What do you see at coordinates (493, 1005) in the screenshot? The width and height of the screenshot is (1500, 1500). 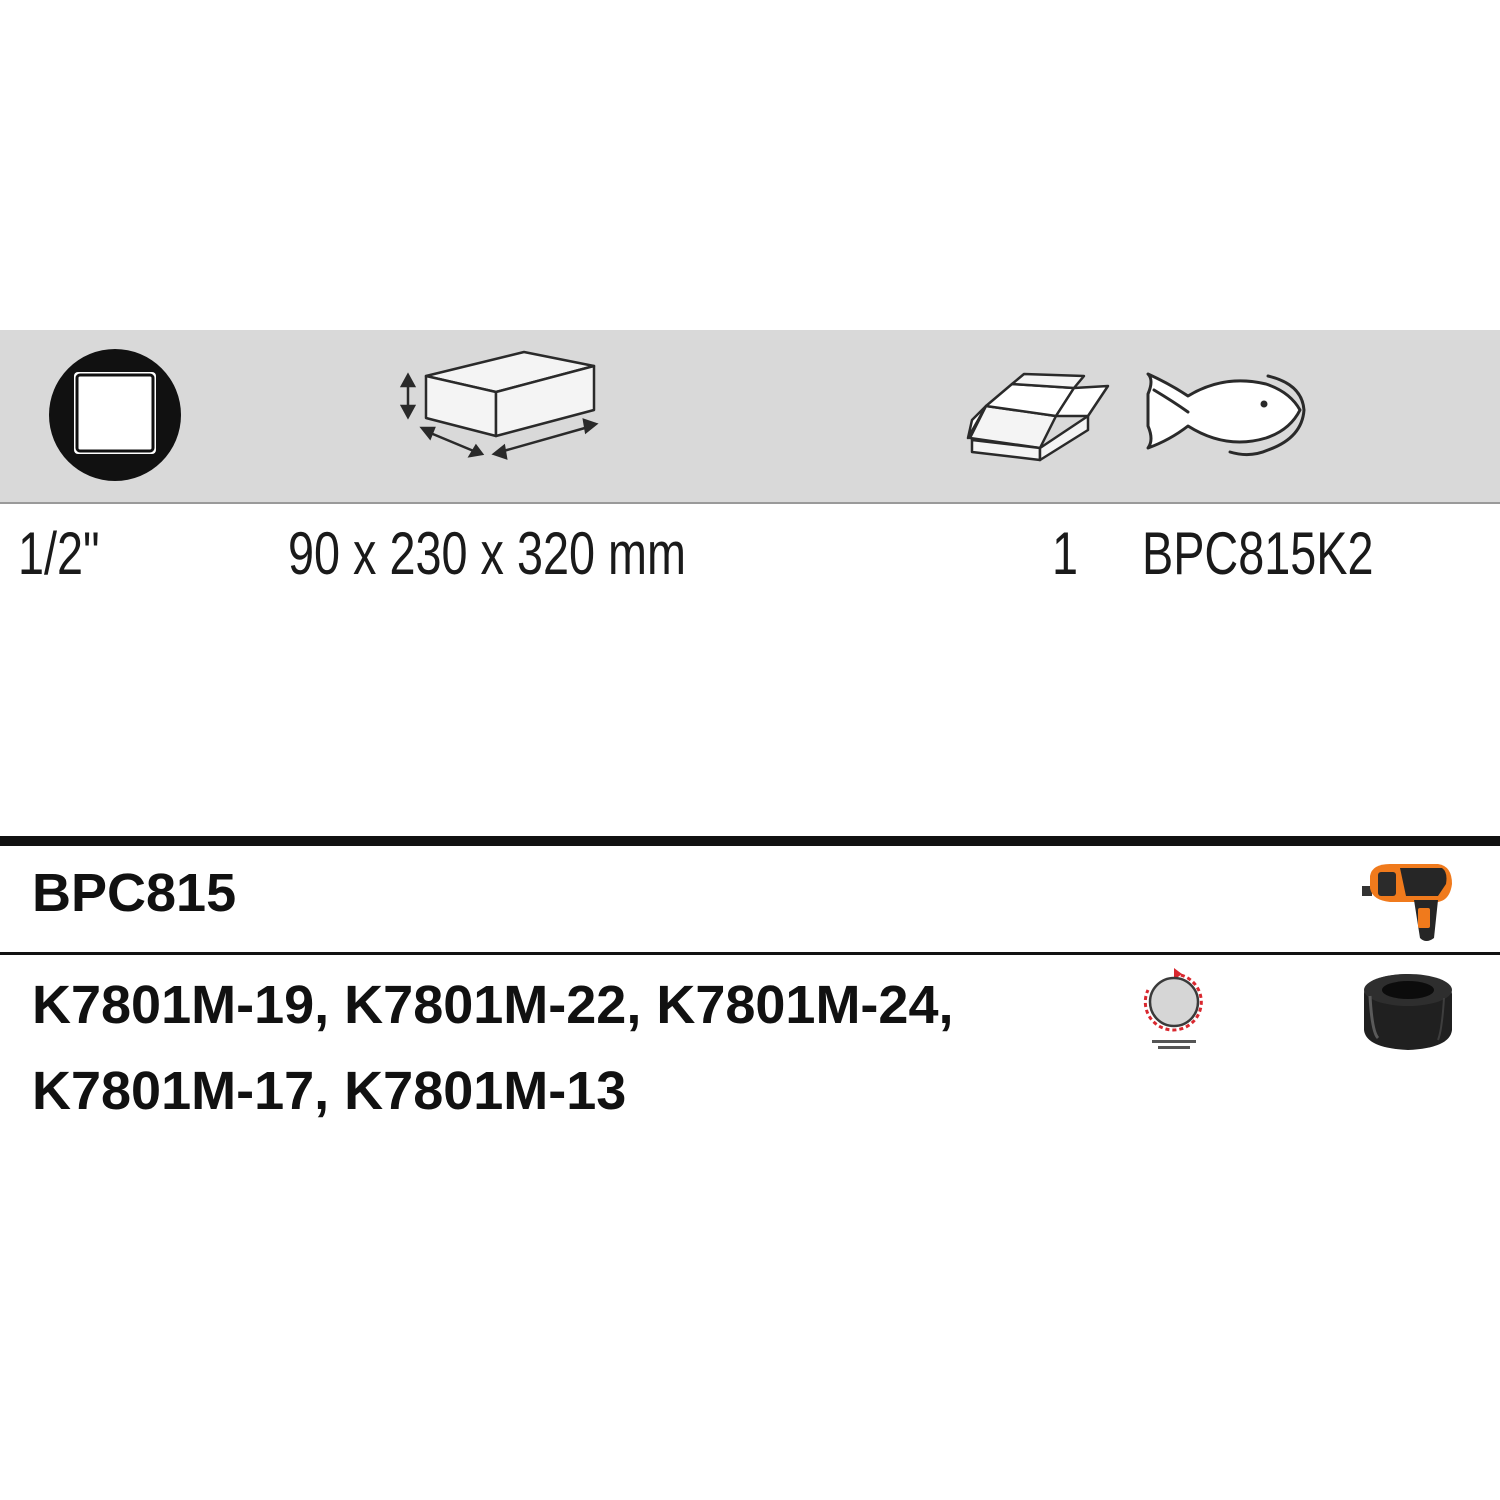 I see `socket-codes-line-1: K7801M-19, K7801M-22, K7801M-24,` at bounding box center [493, 1005].